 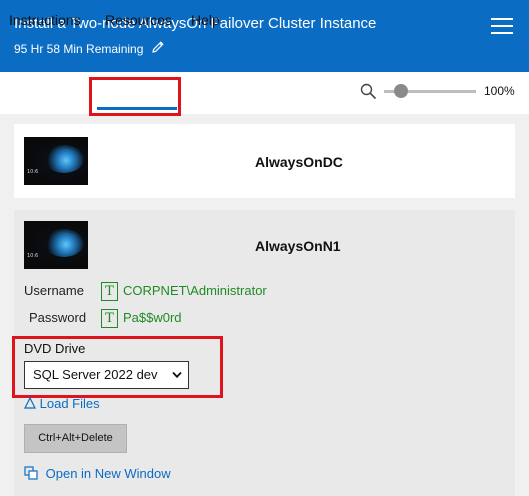 What do you see at coordinates (368, 91) in the screenshot?
I see `search-icon` at bounding box center [368, 91].